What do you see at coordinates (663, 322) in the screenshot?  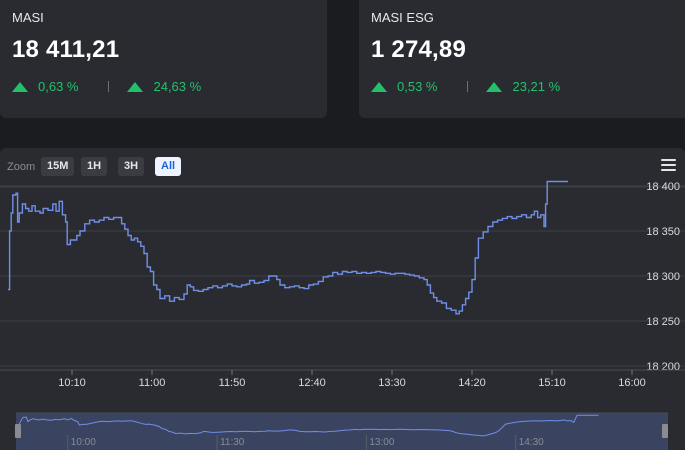 I see `y-tick-label: 18 250` at bounding box center [663, 322].